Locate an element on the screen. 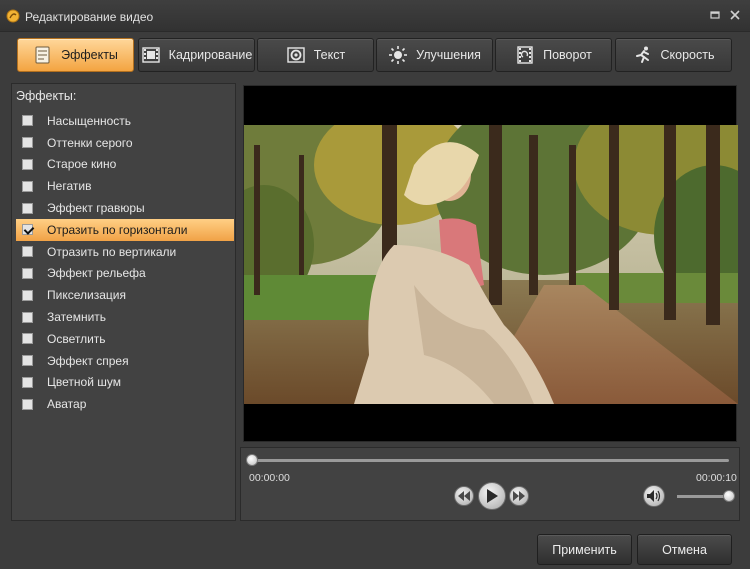 The width and height of the screenshot is (750, 569). tab-enhance: Улучшения is located at coordinates (434, 55).